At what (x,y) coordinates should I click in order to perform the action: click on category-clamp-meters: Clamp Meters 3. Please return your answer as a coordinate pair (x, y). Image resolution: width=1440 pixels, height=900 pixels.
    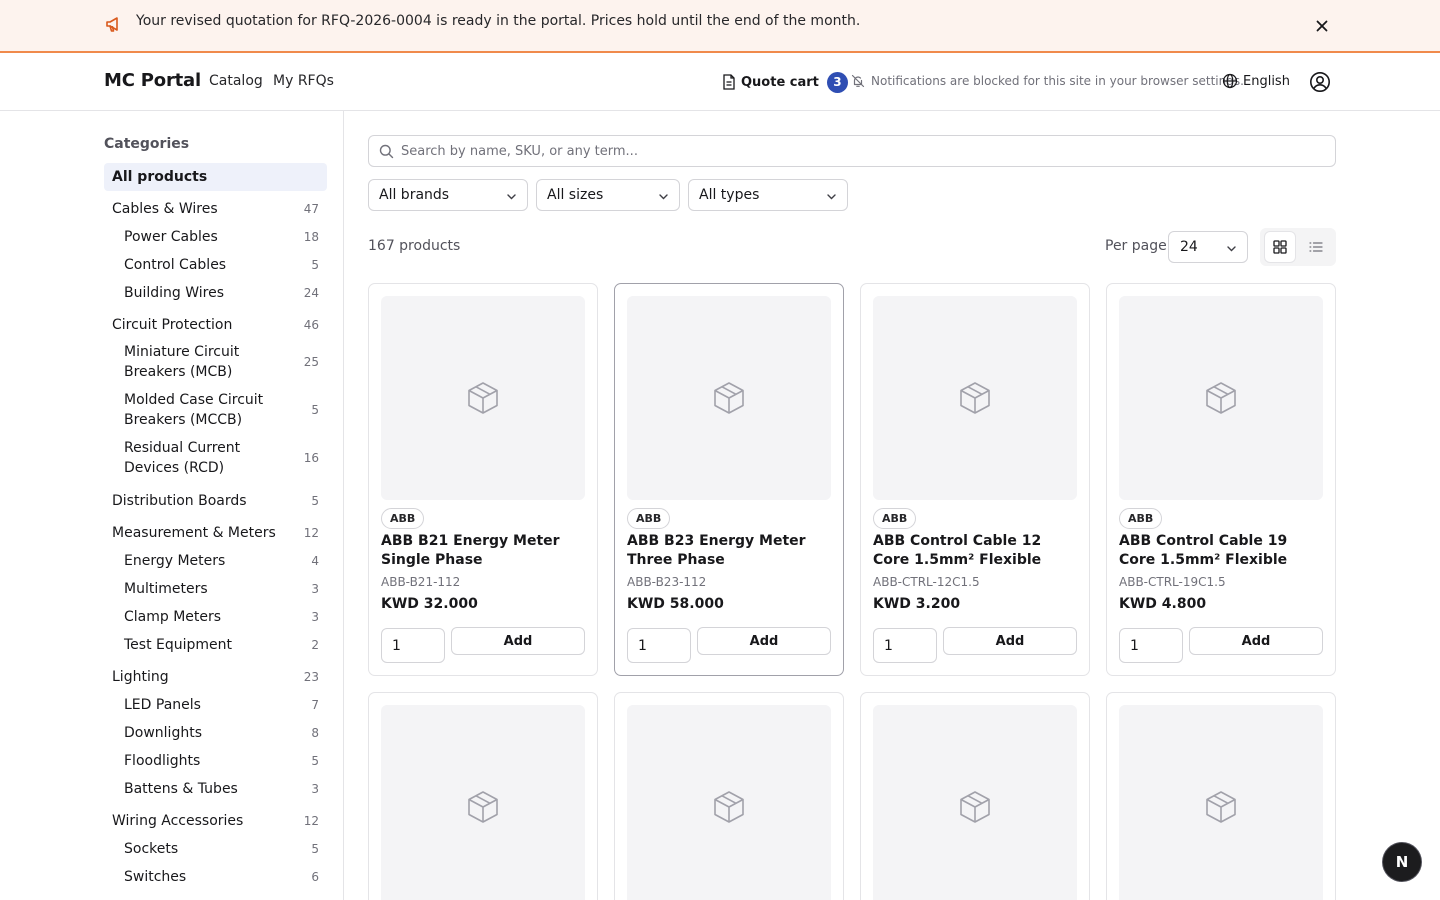
    Looking at the image, I should click on (215, 617).